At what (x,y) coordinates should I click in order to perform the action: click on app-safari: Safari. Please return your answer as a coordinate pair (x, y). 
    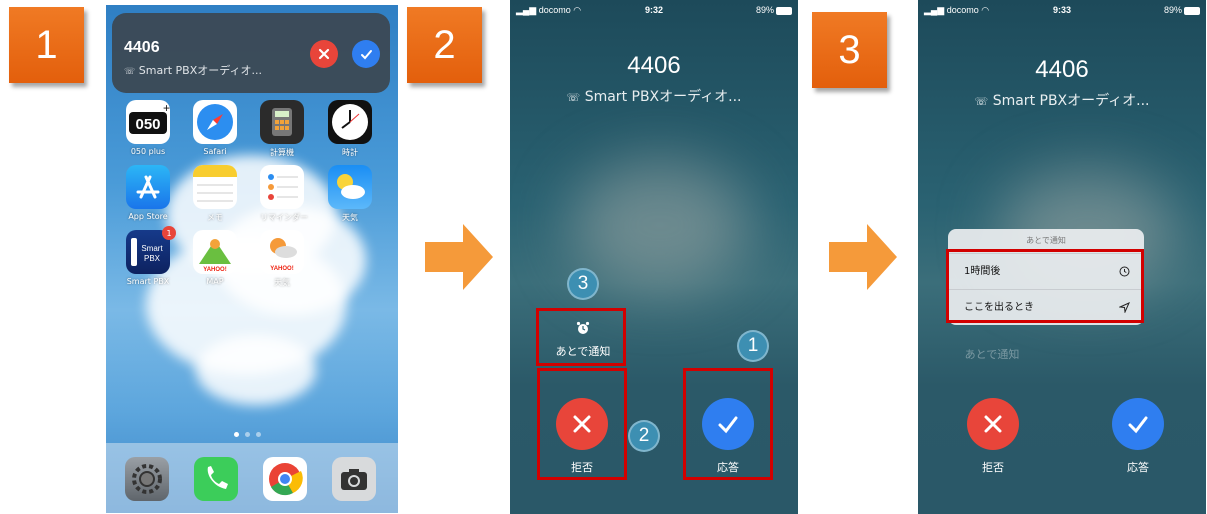
    Looking at the image, I should click on (215, 128).